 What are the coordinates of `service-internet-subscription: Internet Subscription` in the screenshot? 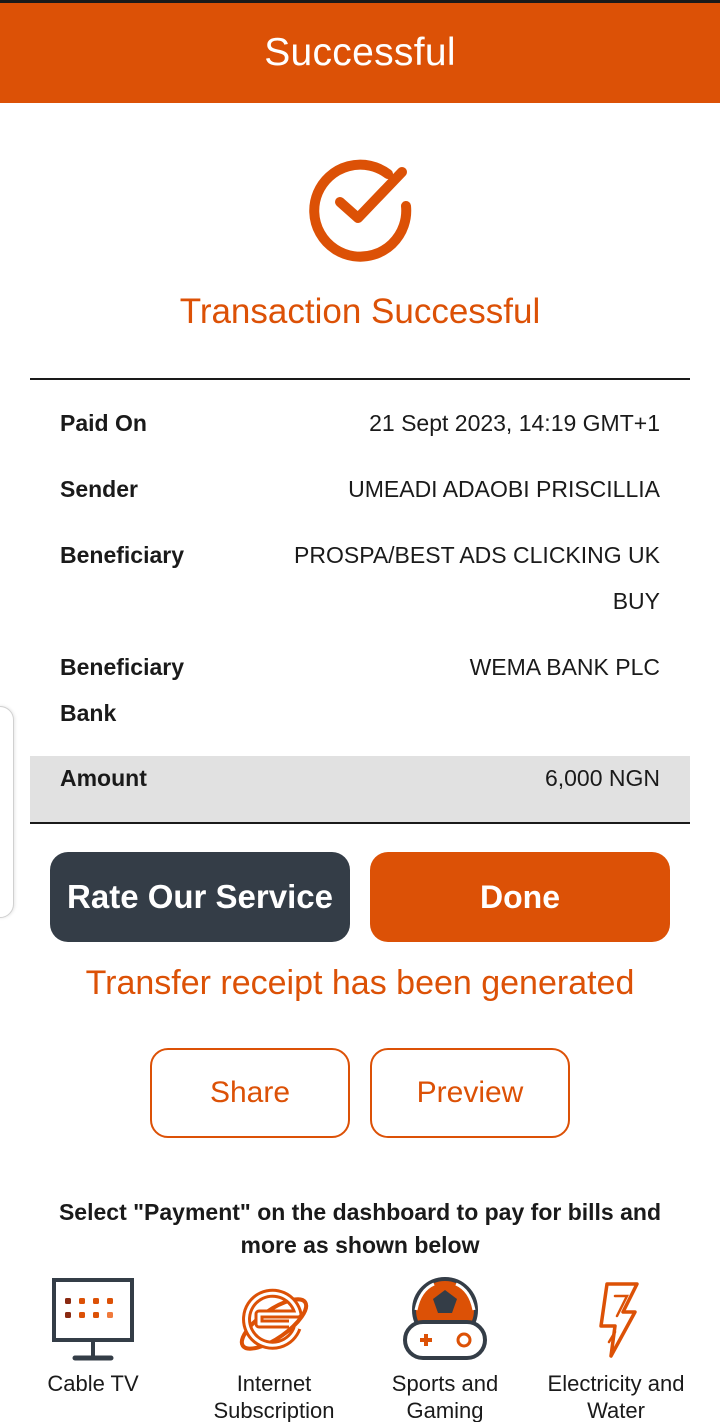 It's located at (274, 1349).